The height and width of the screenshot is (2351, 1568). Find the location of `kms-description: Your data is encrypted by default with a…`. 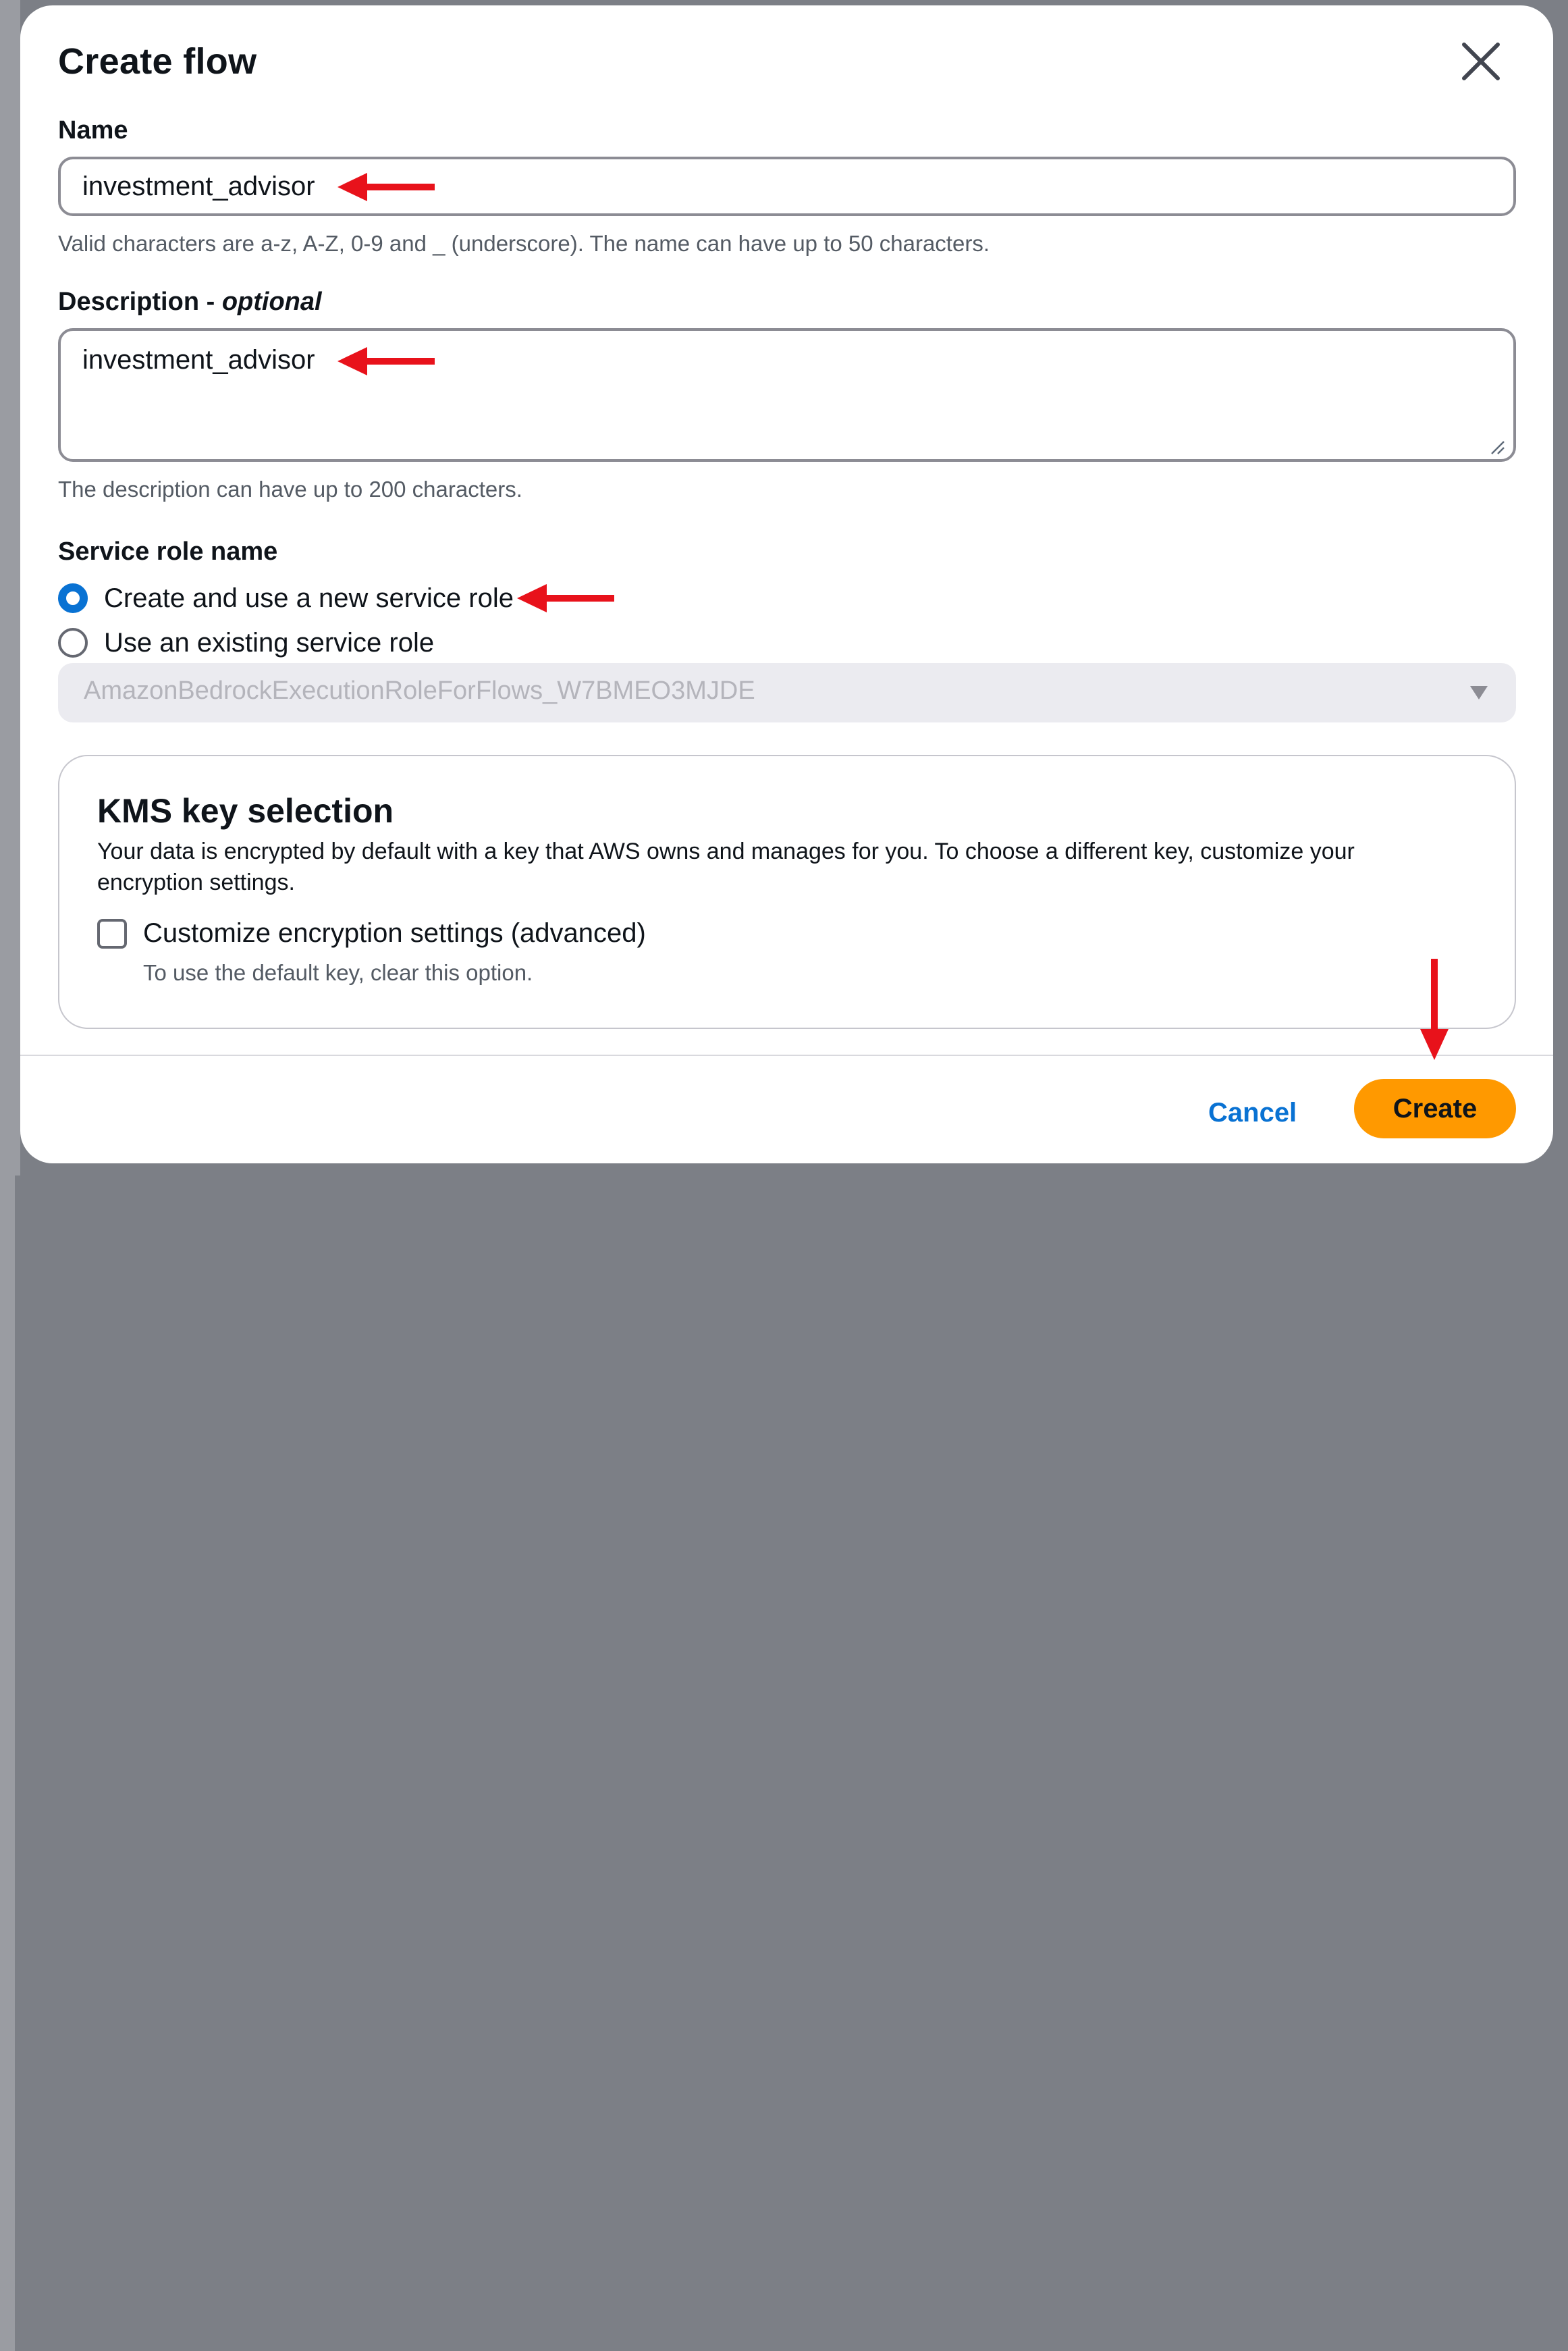

kms-description: Your data is encrypted by default with a… is located at coordinates (726, 867).